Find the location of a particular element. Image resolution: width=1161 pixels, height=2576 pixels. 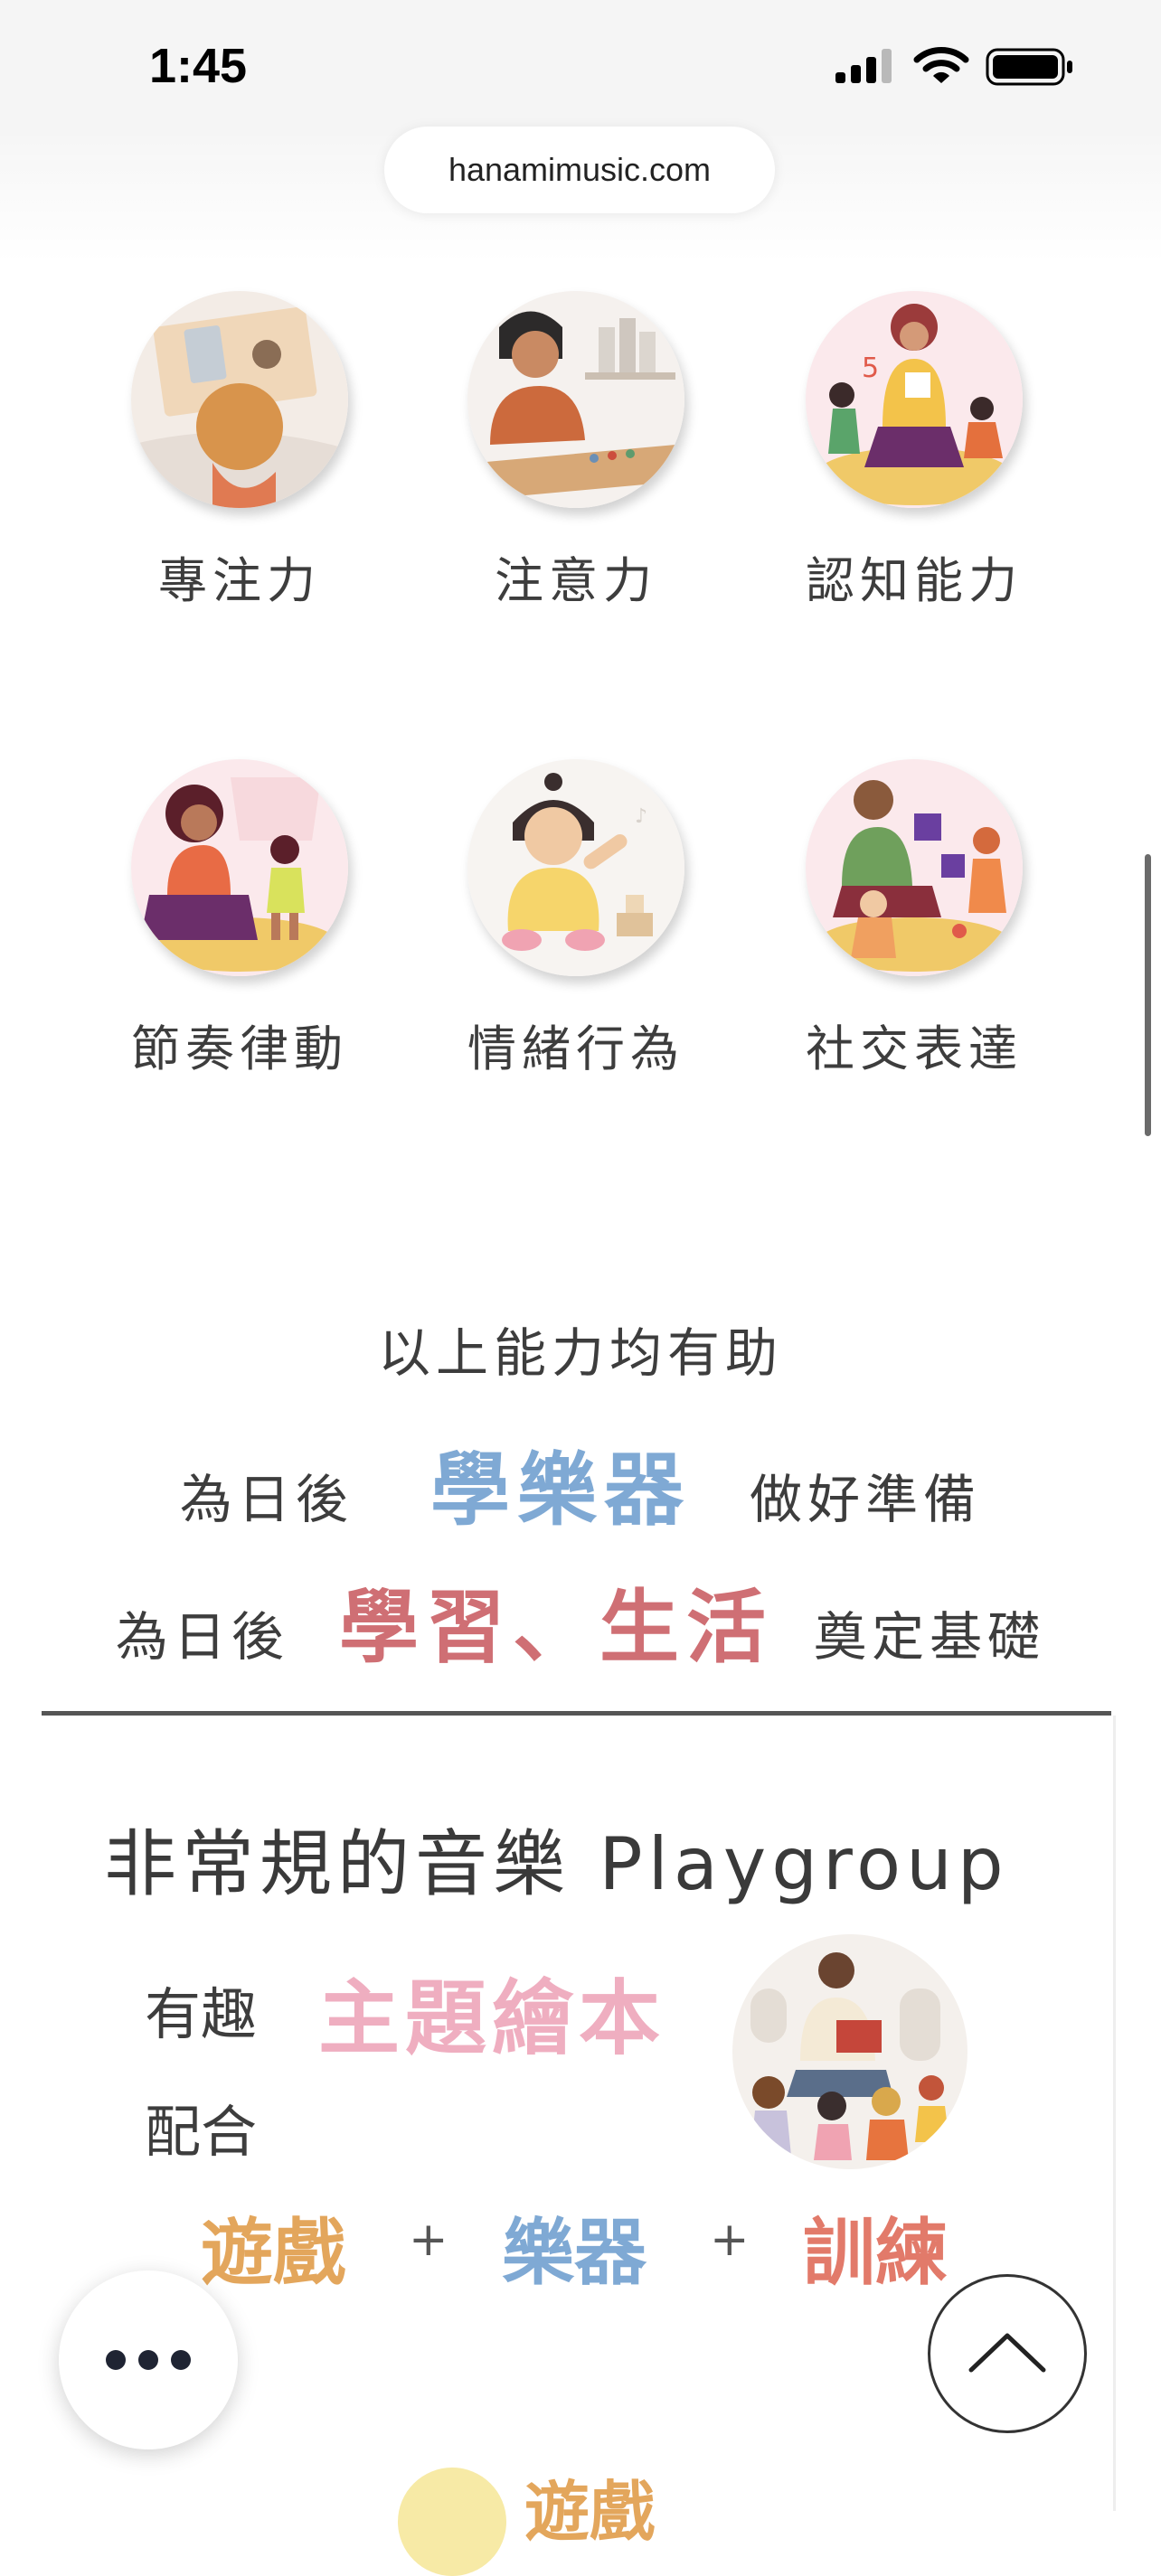

playgroup-training: 訓練 is located at coordinates (875, 2253).